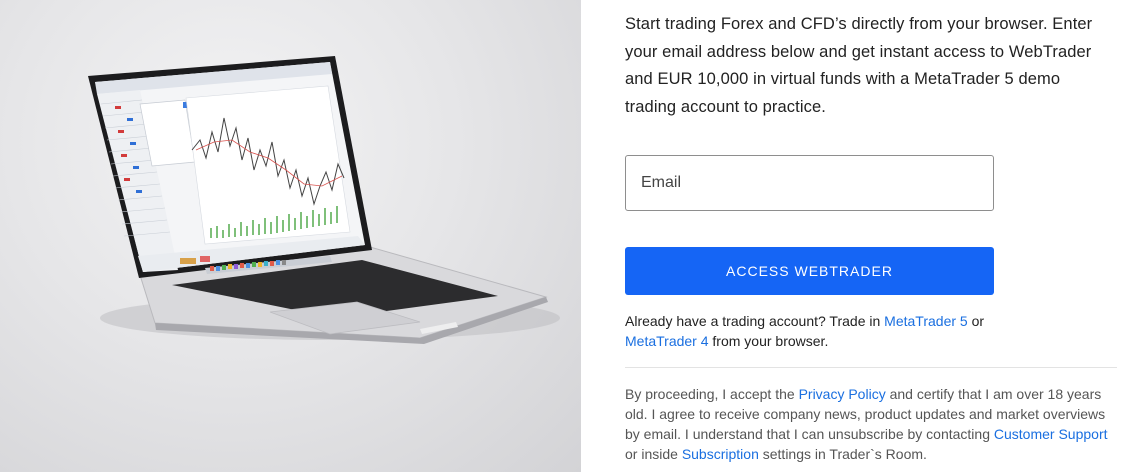 The image size is (1126, 472). Describe the element at coordinates (976, 321) in the screenshot. I see `existing-account-middle: or` at that location.